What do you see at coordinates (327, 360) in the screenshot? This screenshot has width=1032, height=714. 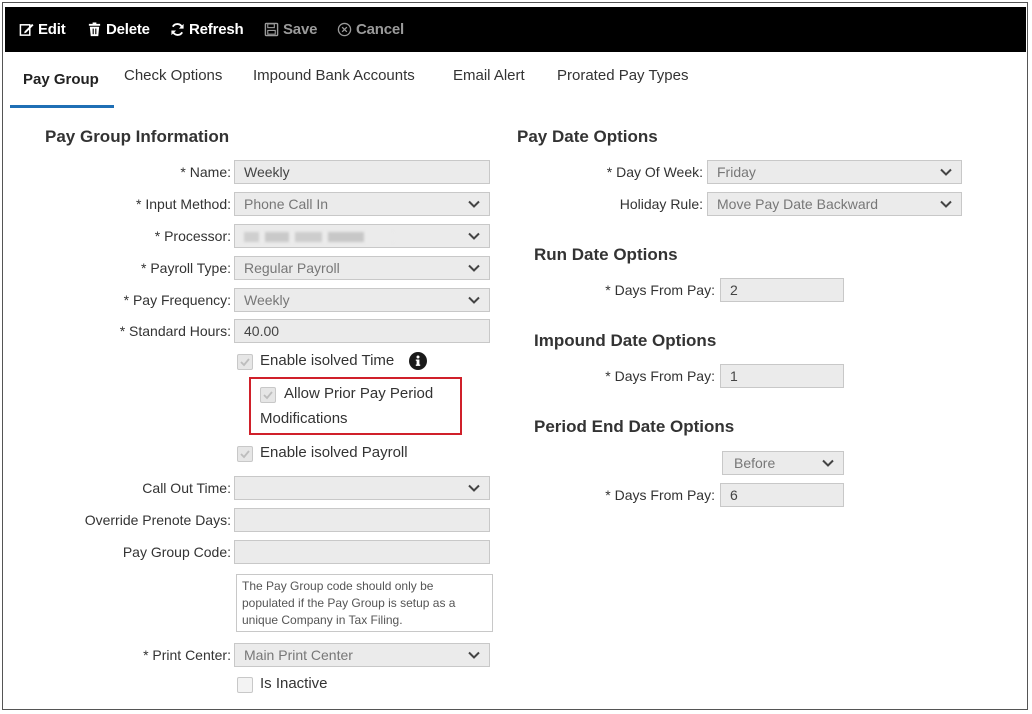 I see `enable-time-label: Enable isolved Time` at bounding box center [327, 360].